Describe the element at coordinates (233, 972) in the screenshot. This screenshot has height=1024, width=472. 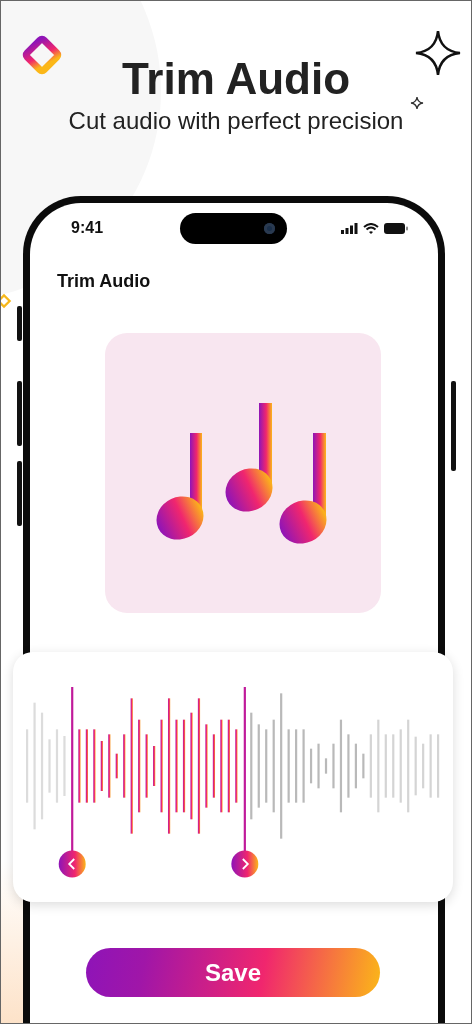
I see `save-button: Save` at that location.